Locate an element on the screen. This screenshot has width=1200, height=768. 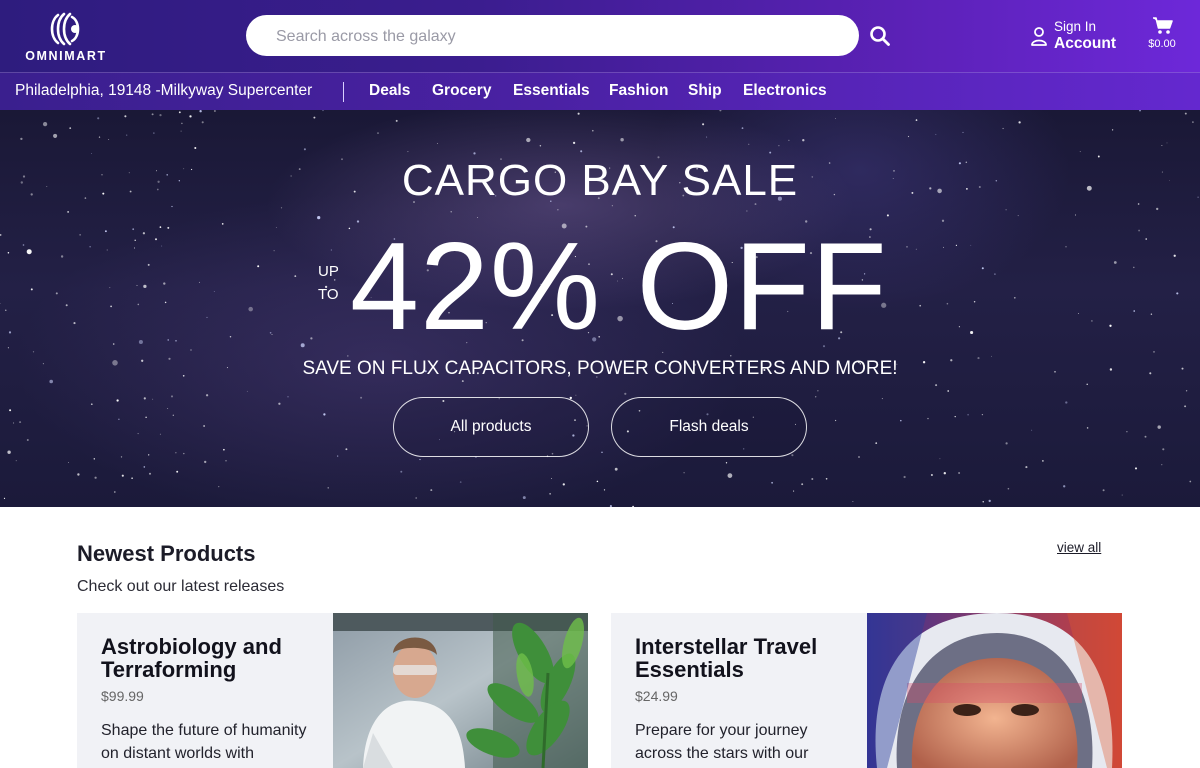
top-header: OMNIMART Sign In Account $0.00 is located at coordinates (600, 36).